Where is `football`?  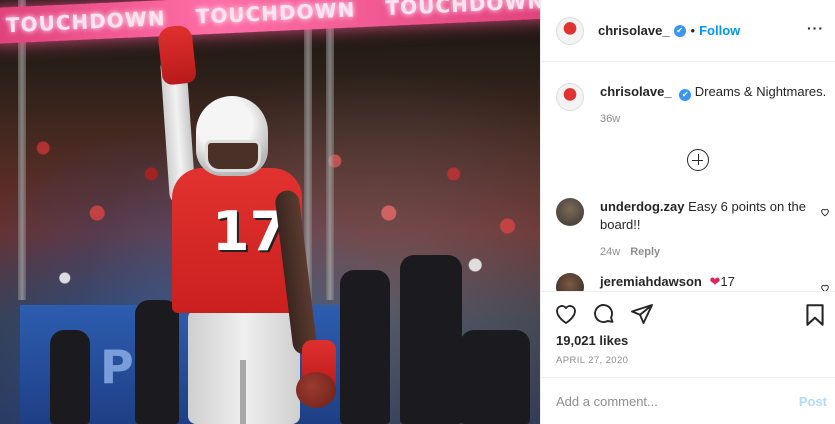 football is located at coordinates (316, 390).